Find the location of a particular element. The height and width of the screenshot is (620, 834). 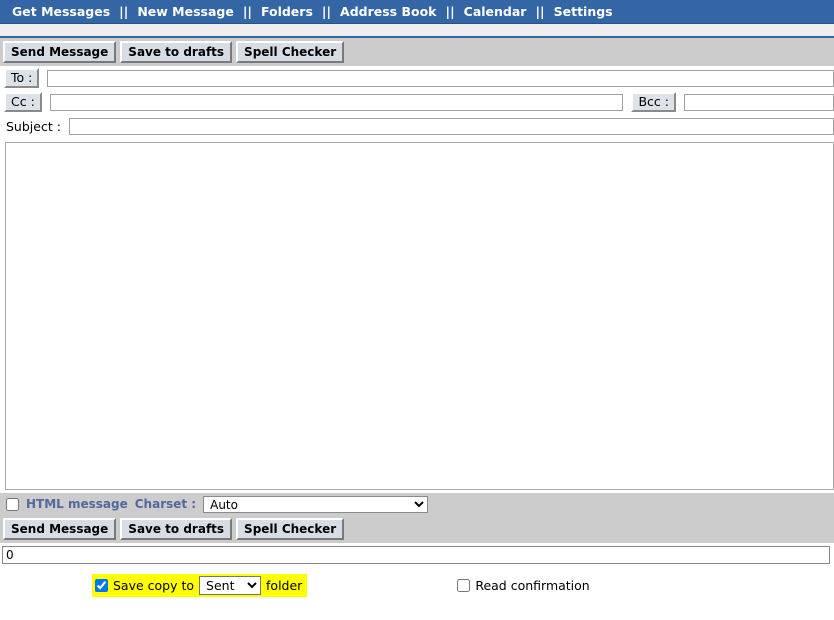

subject-label: Subject : is located at coordinates (33, 126).